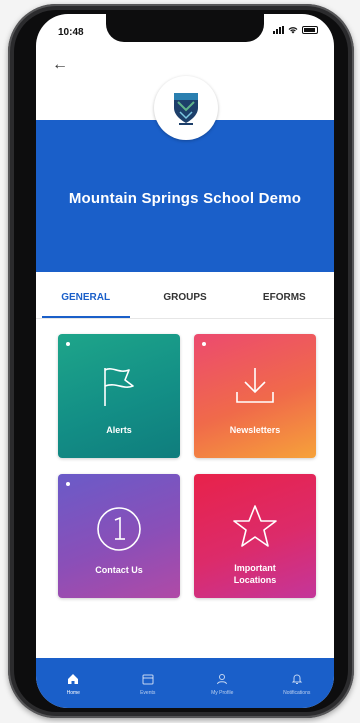  What do you see at coordinates (85, 298) in the screenshot?
I see `tab-general: GENERAL` at bounding box center [85, 298].